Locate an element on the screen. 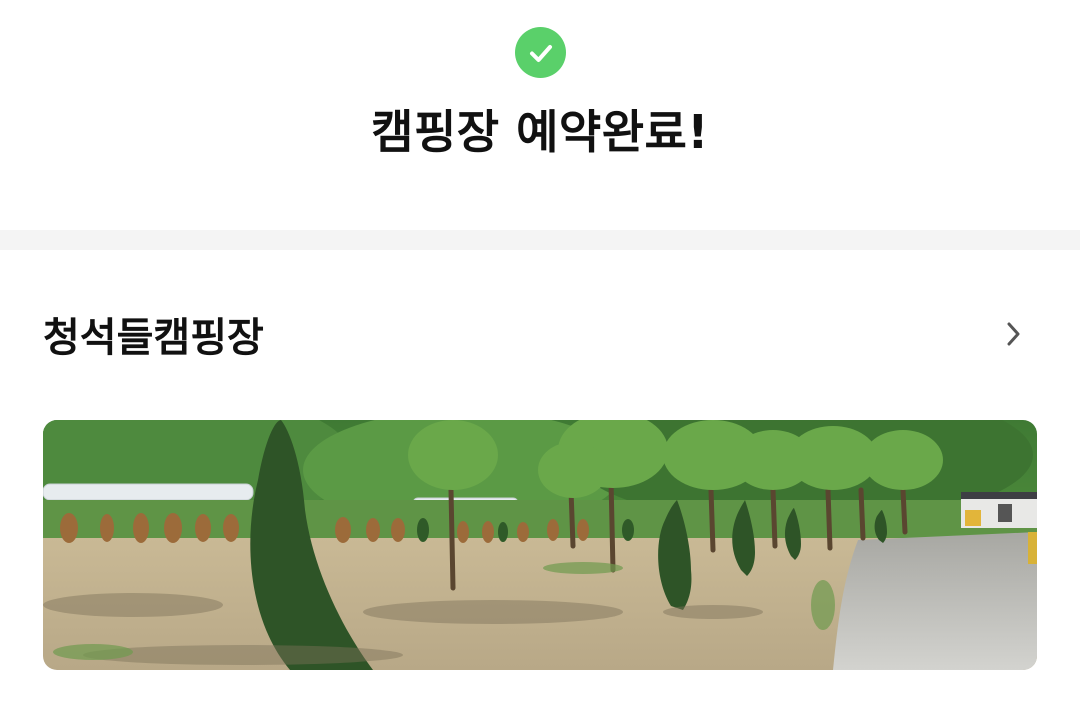 This screenshot has width=1080, height=712. page-title: 캠핑장 예약완료! is located at coordinates (540, 132).